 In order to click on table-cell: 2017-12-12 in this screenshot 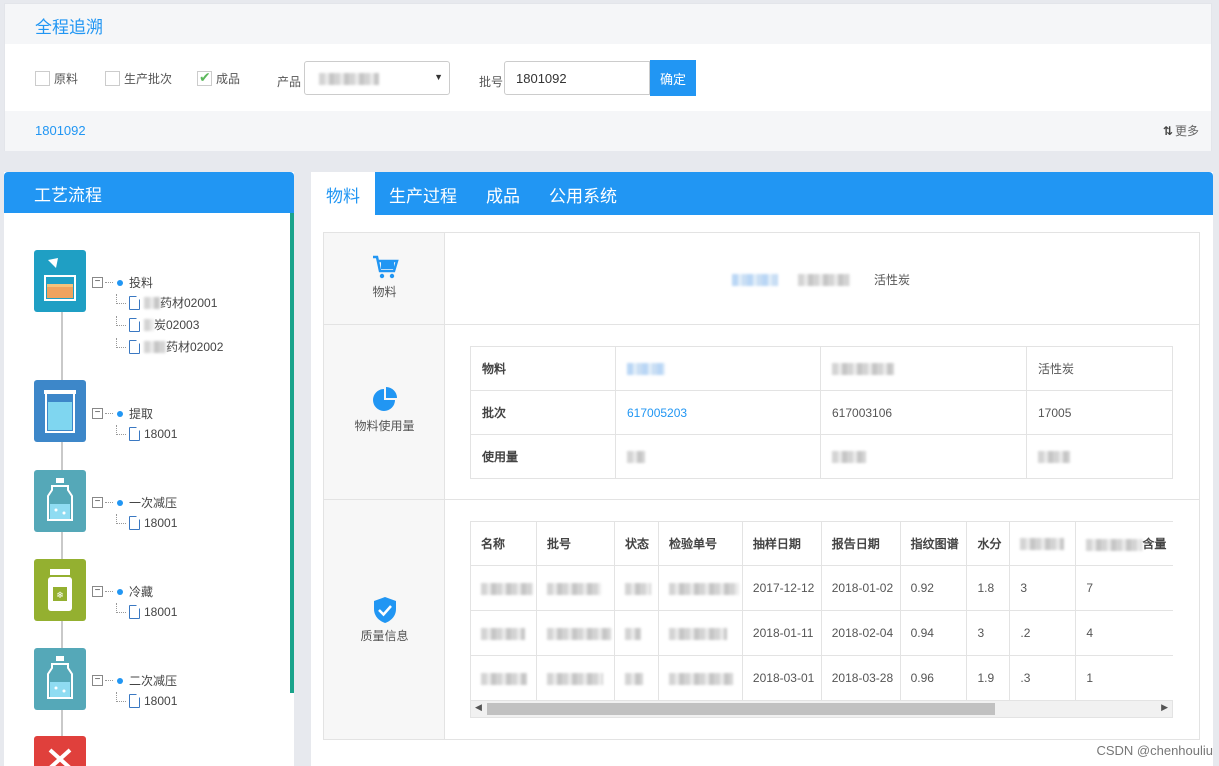, I will do `click(781, 588)`.